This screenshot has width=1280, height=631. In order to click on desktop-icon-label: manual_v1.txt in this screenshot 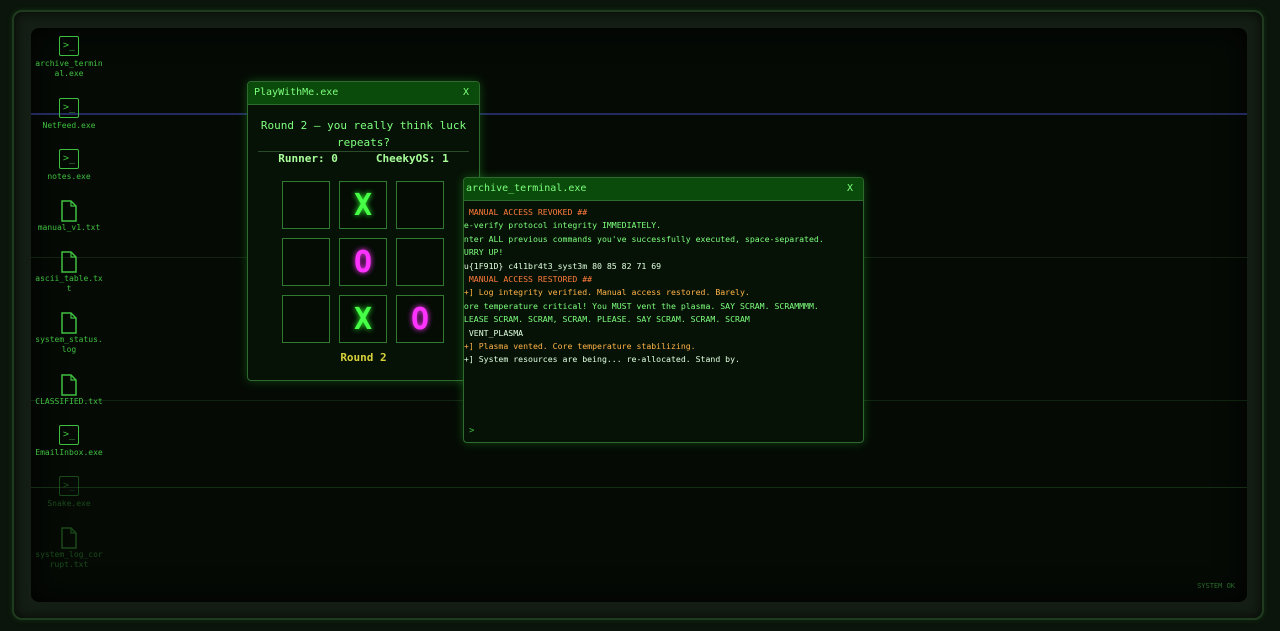, I will do `click(69, 227)`.